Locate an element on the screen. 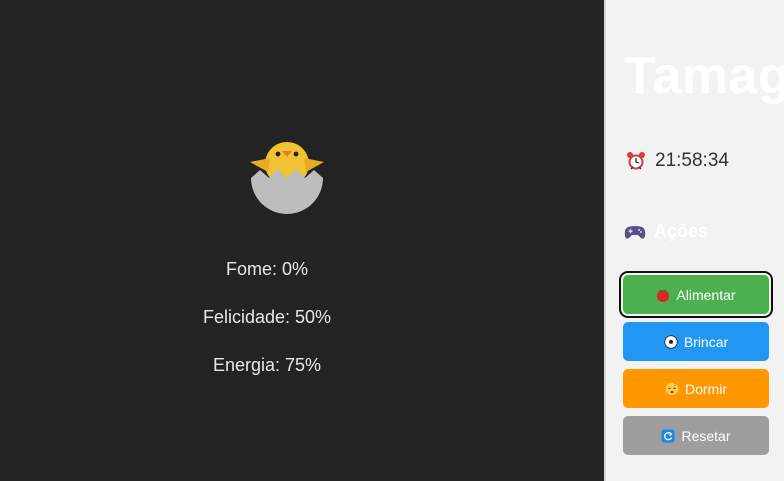 The width and height of the screenshot is (784, 481). sleep-button: z Dormir is located at coordinates (696, 388).